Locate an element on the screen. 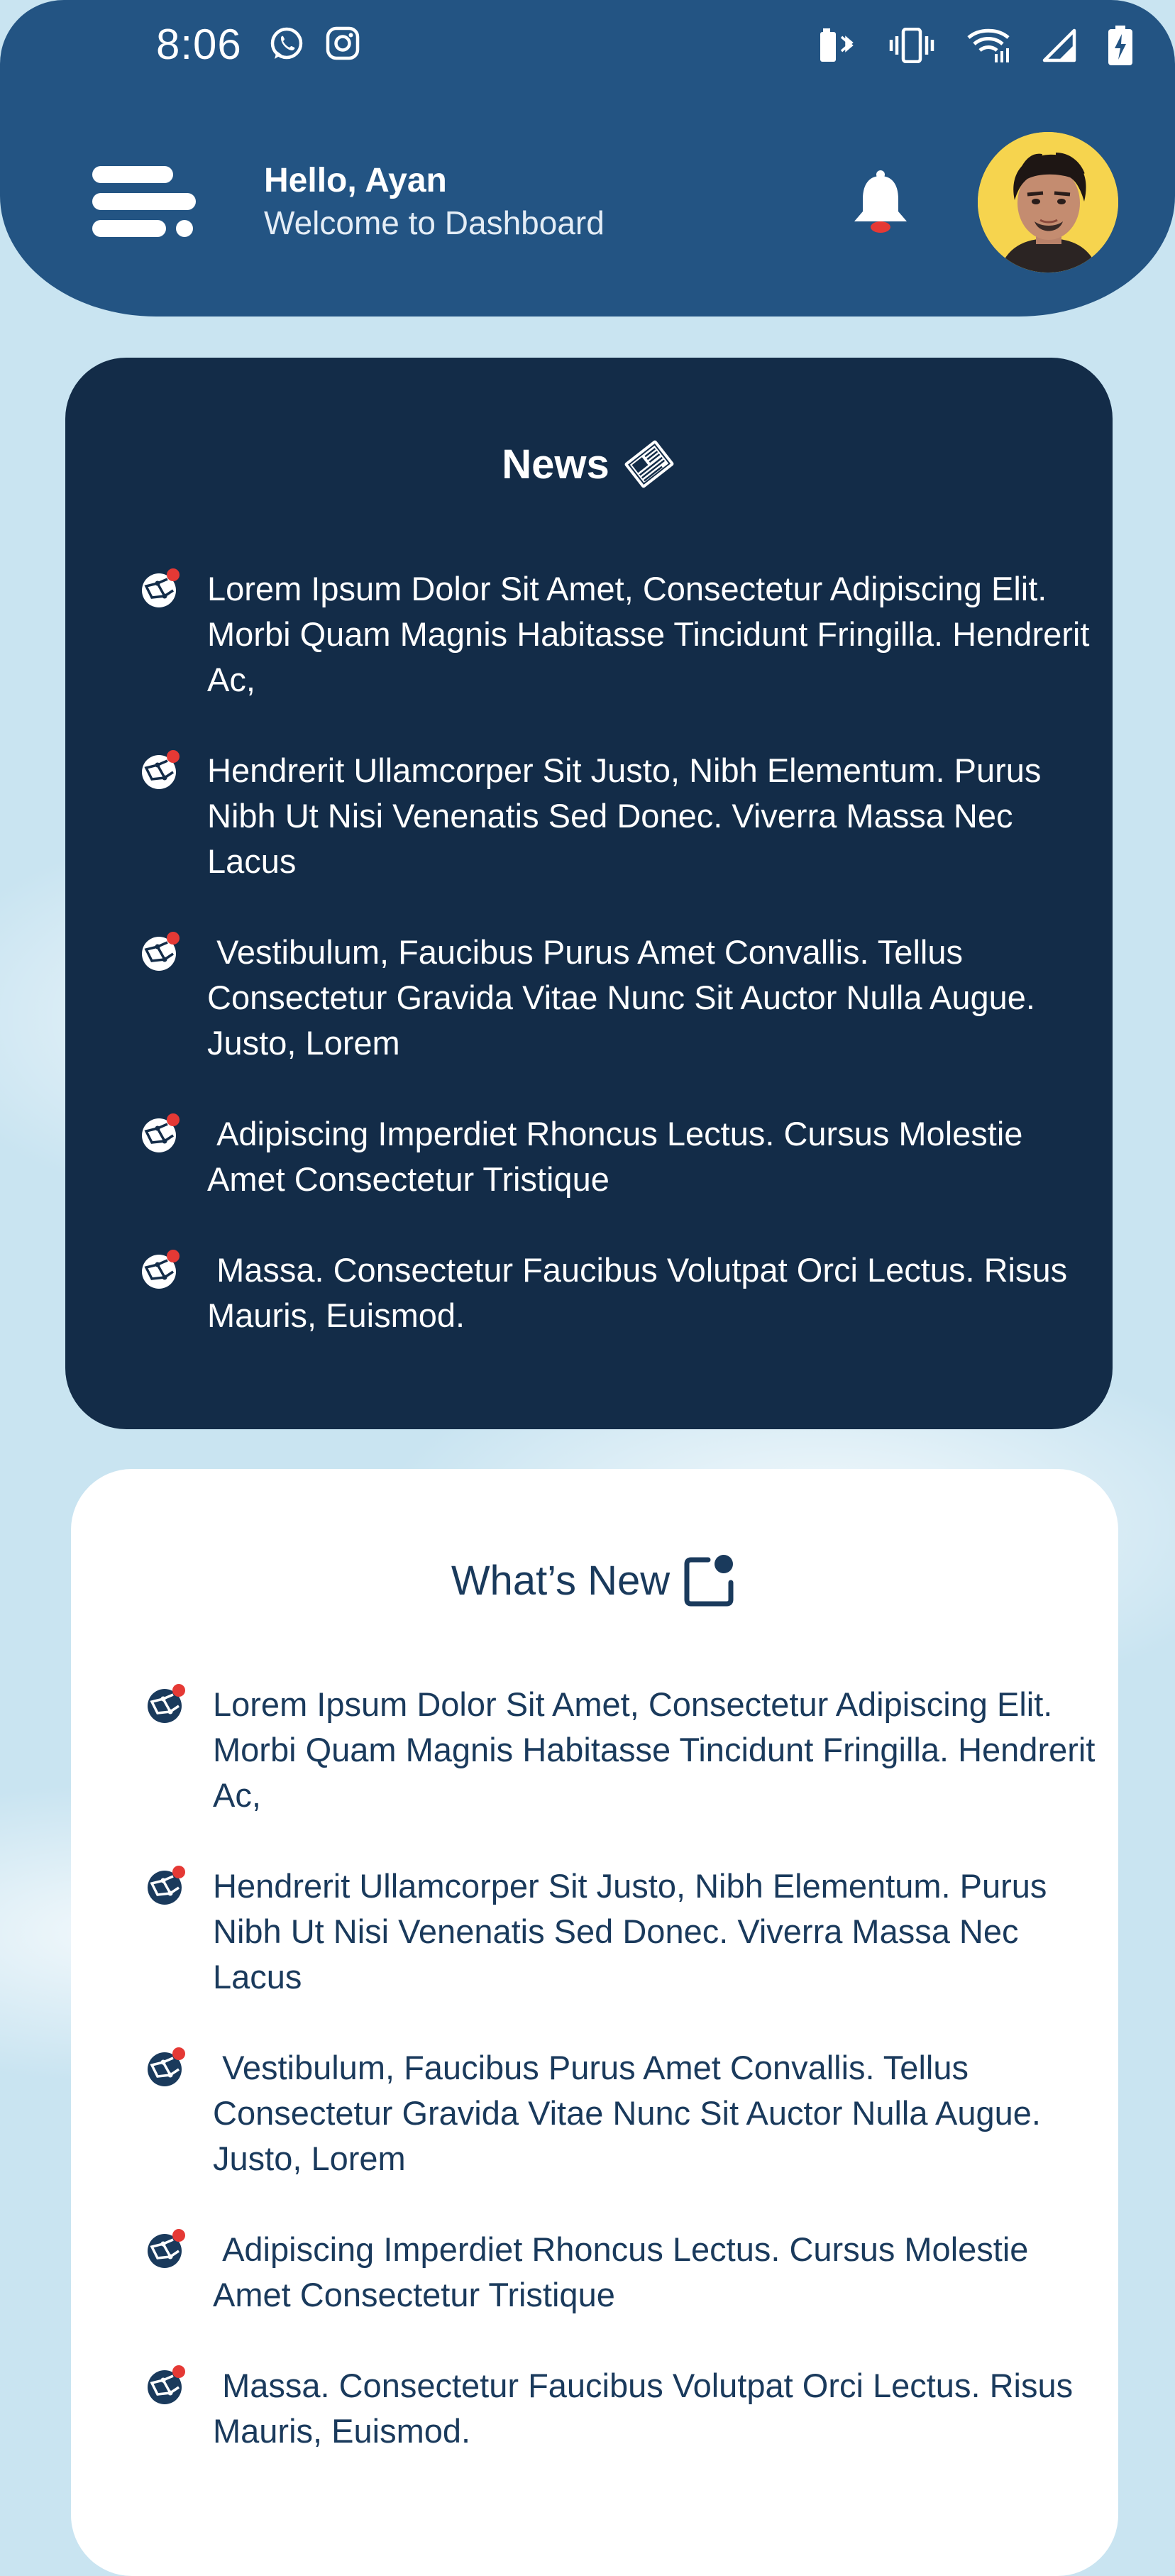 The image size is (1175, 2576). vibrate-icon is located at coordinates (912, 45).